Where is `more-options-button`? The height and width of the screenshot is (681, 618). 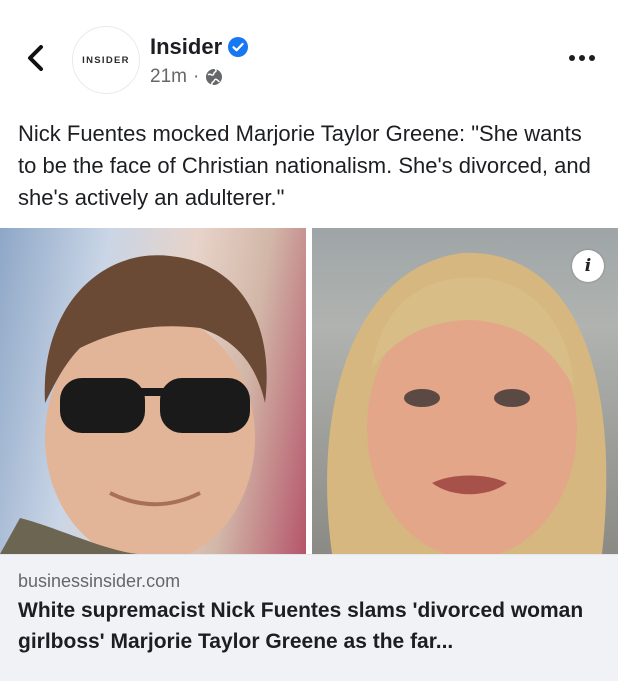 more-options-button is located at coordinates (582, 58).